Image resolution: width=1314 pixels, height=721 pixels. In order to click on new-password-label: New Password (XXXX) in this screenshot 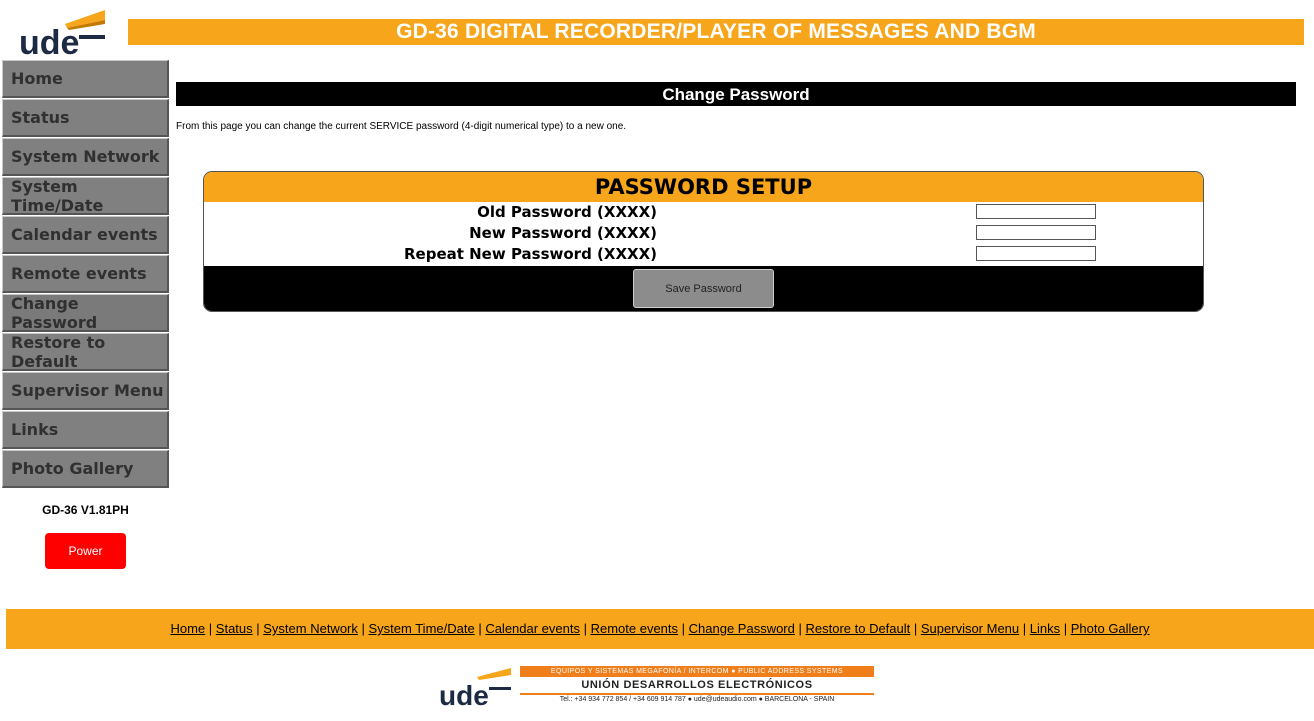, I will do `click(563, 233)`.